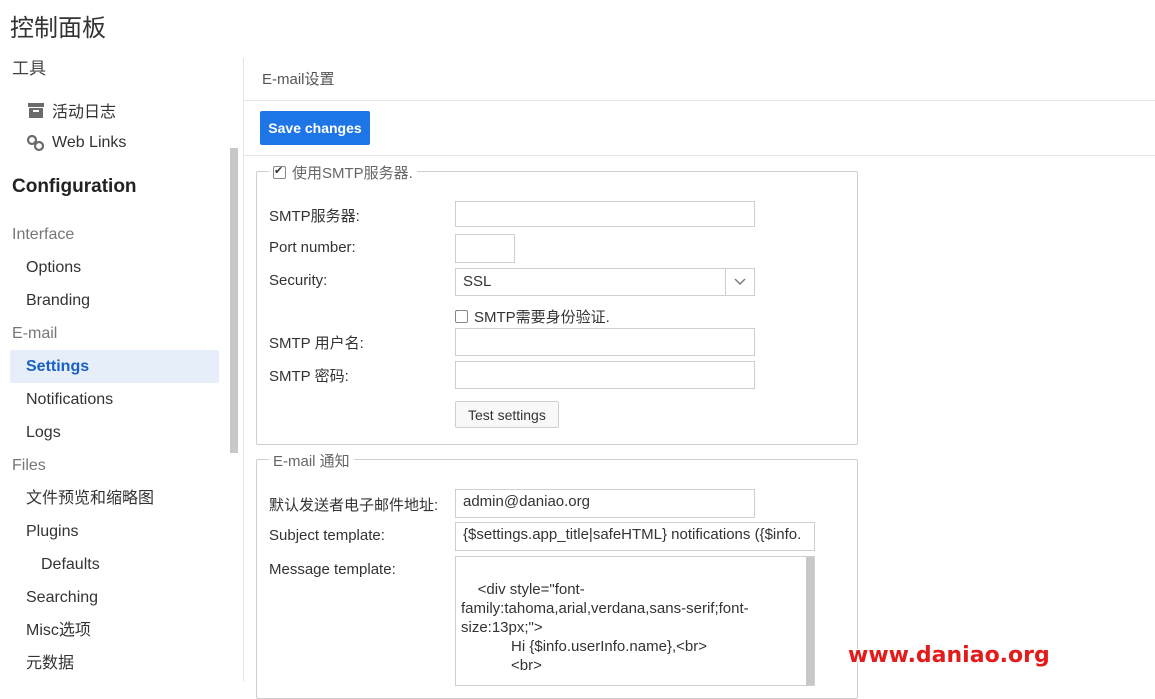  I want to click on tool-item-activity-log: 活动日志, so click(71, 110).